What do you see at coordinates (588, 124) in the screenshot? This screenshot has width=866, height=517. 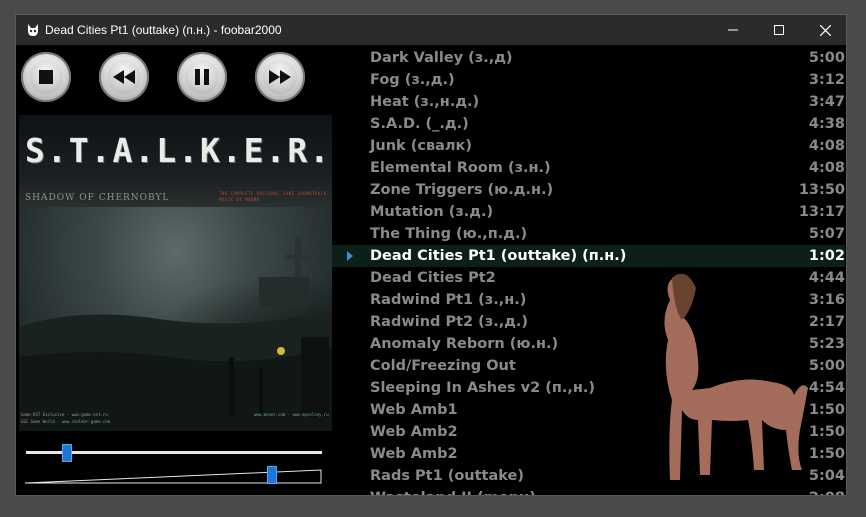 I see `playlist-row: S.A.D. (_.д.) 4:38` at bounding box center [588, 124].